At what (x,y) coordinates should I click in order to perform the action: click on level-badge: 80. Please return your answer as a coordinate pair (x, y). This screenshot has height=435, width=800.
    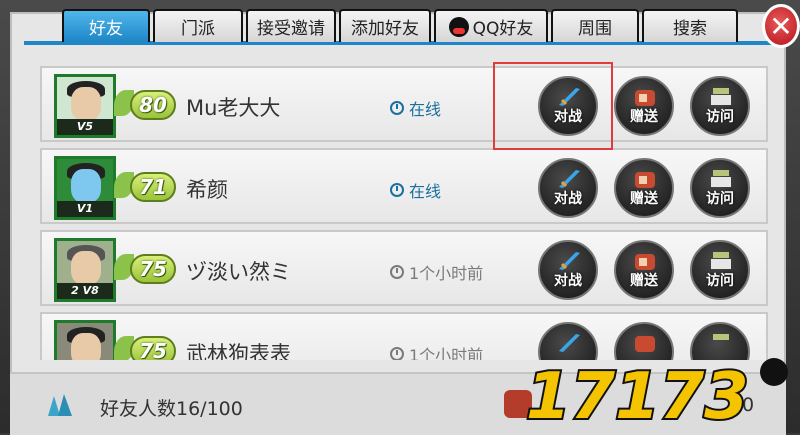
    Looking at the image, I should click on (153, 105).